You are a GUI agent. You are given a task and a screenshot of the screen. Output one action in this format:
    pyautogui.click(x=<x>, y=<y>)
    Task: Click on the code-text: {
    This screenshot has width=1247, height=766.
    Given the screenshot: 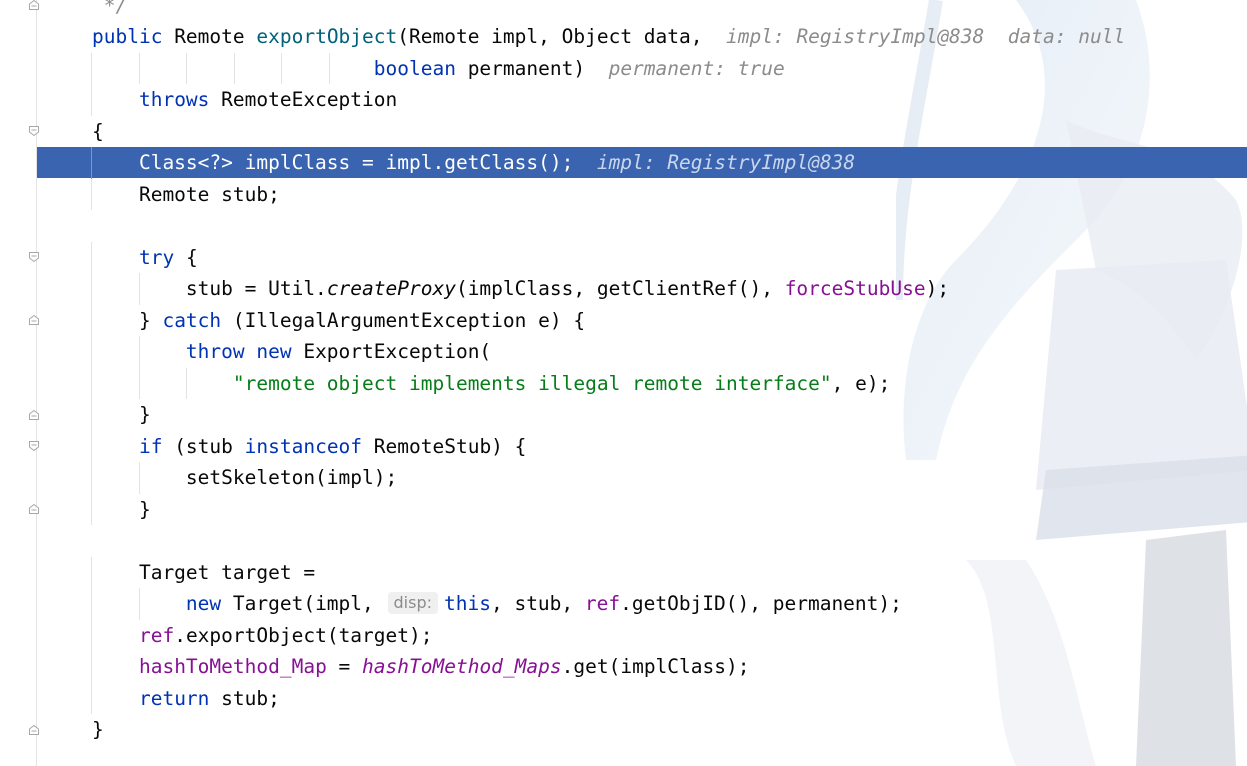 What is the action you would take?
    pyautogui.click(x=98, y=131)
    